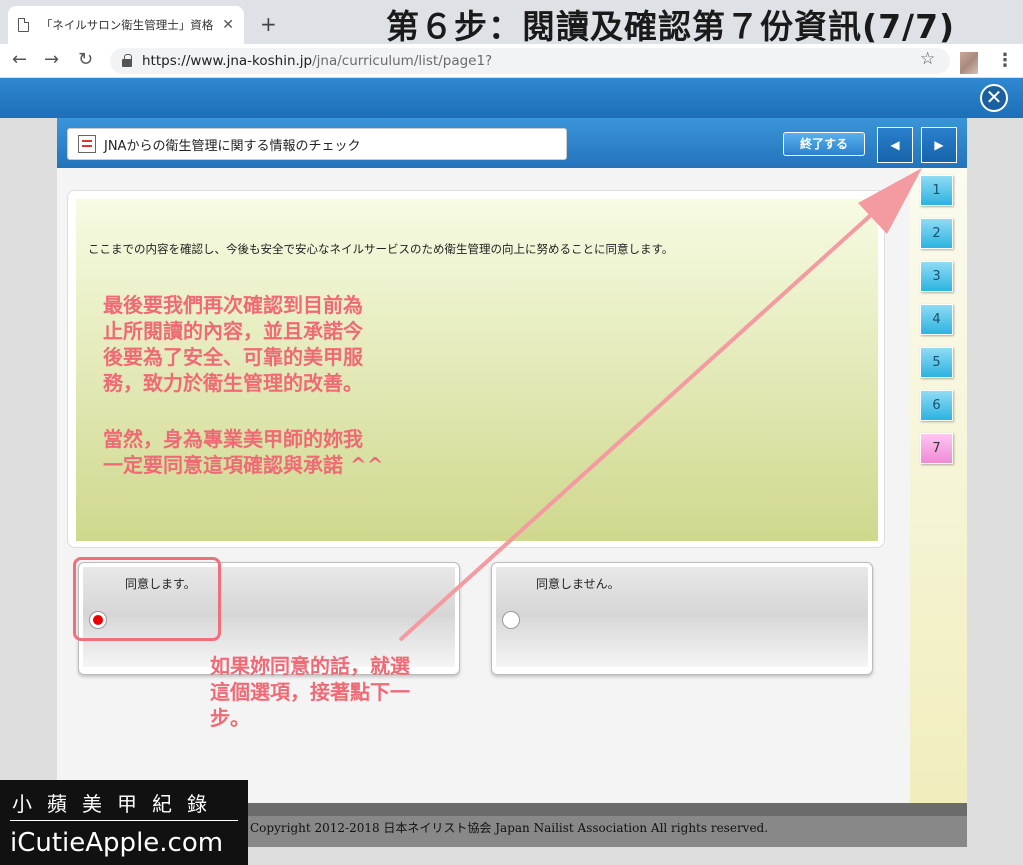 This screenshot has height=865, width=1023. I want to click on watermark-title: 小蘋美甲紀錄, so click(117, 804).